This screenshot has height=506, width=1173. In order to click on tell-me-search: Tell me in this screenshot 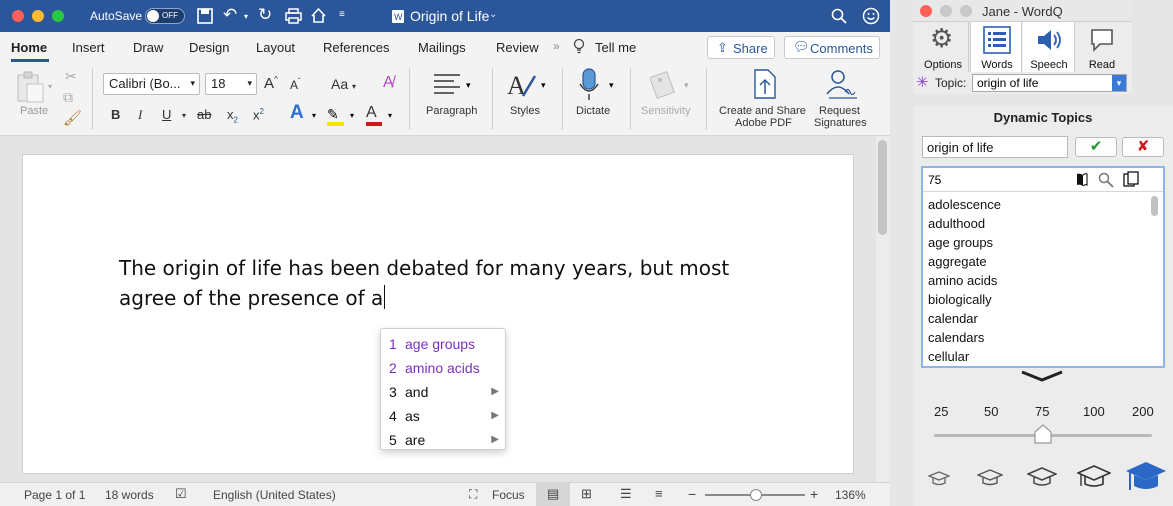, I will do `click(615, 47)`.